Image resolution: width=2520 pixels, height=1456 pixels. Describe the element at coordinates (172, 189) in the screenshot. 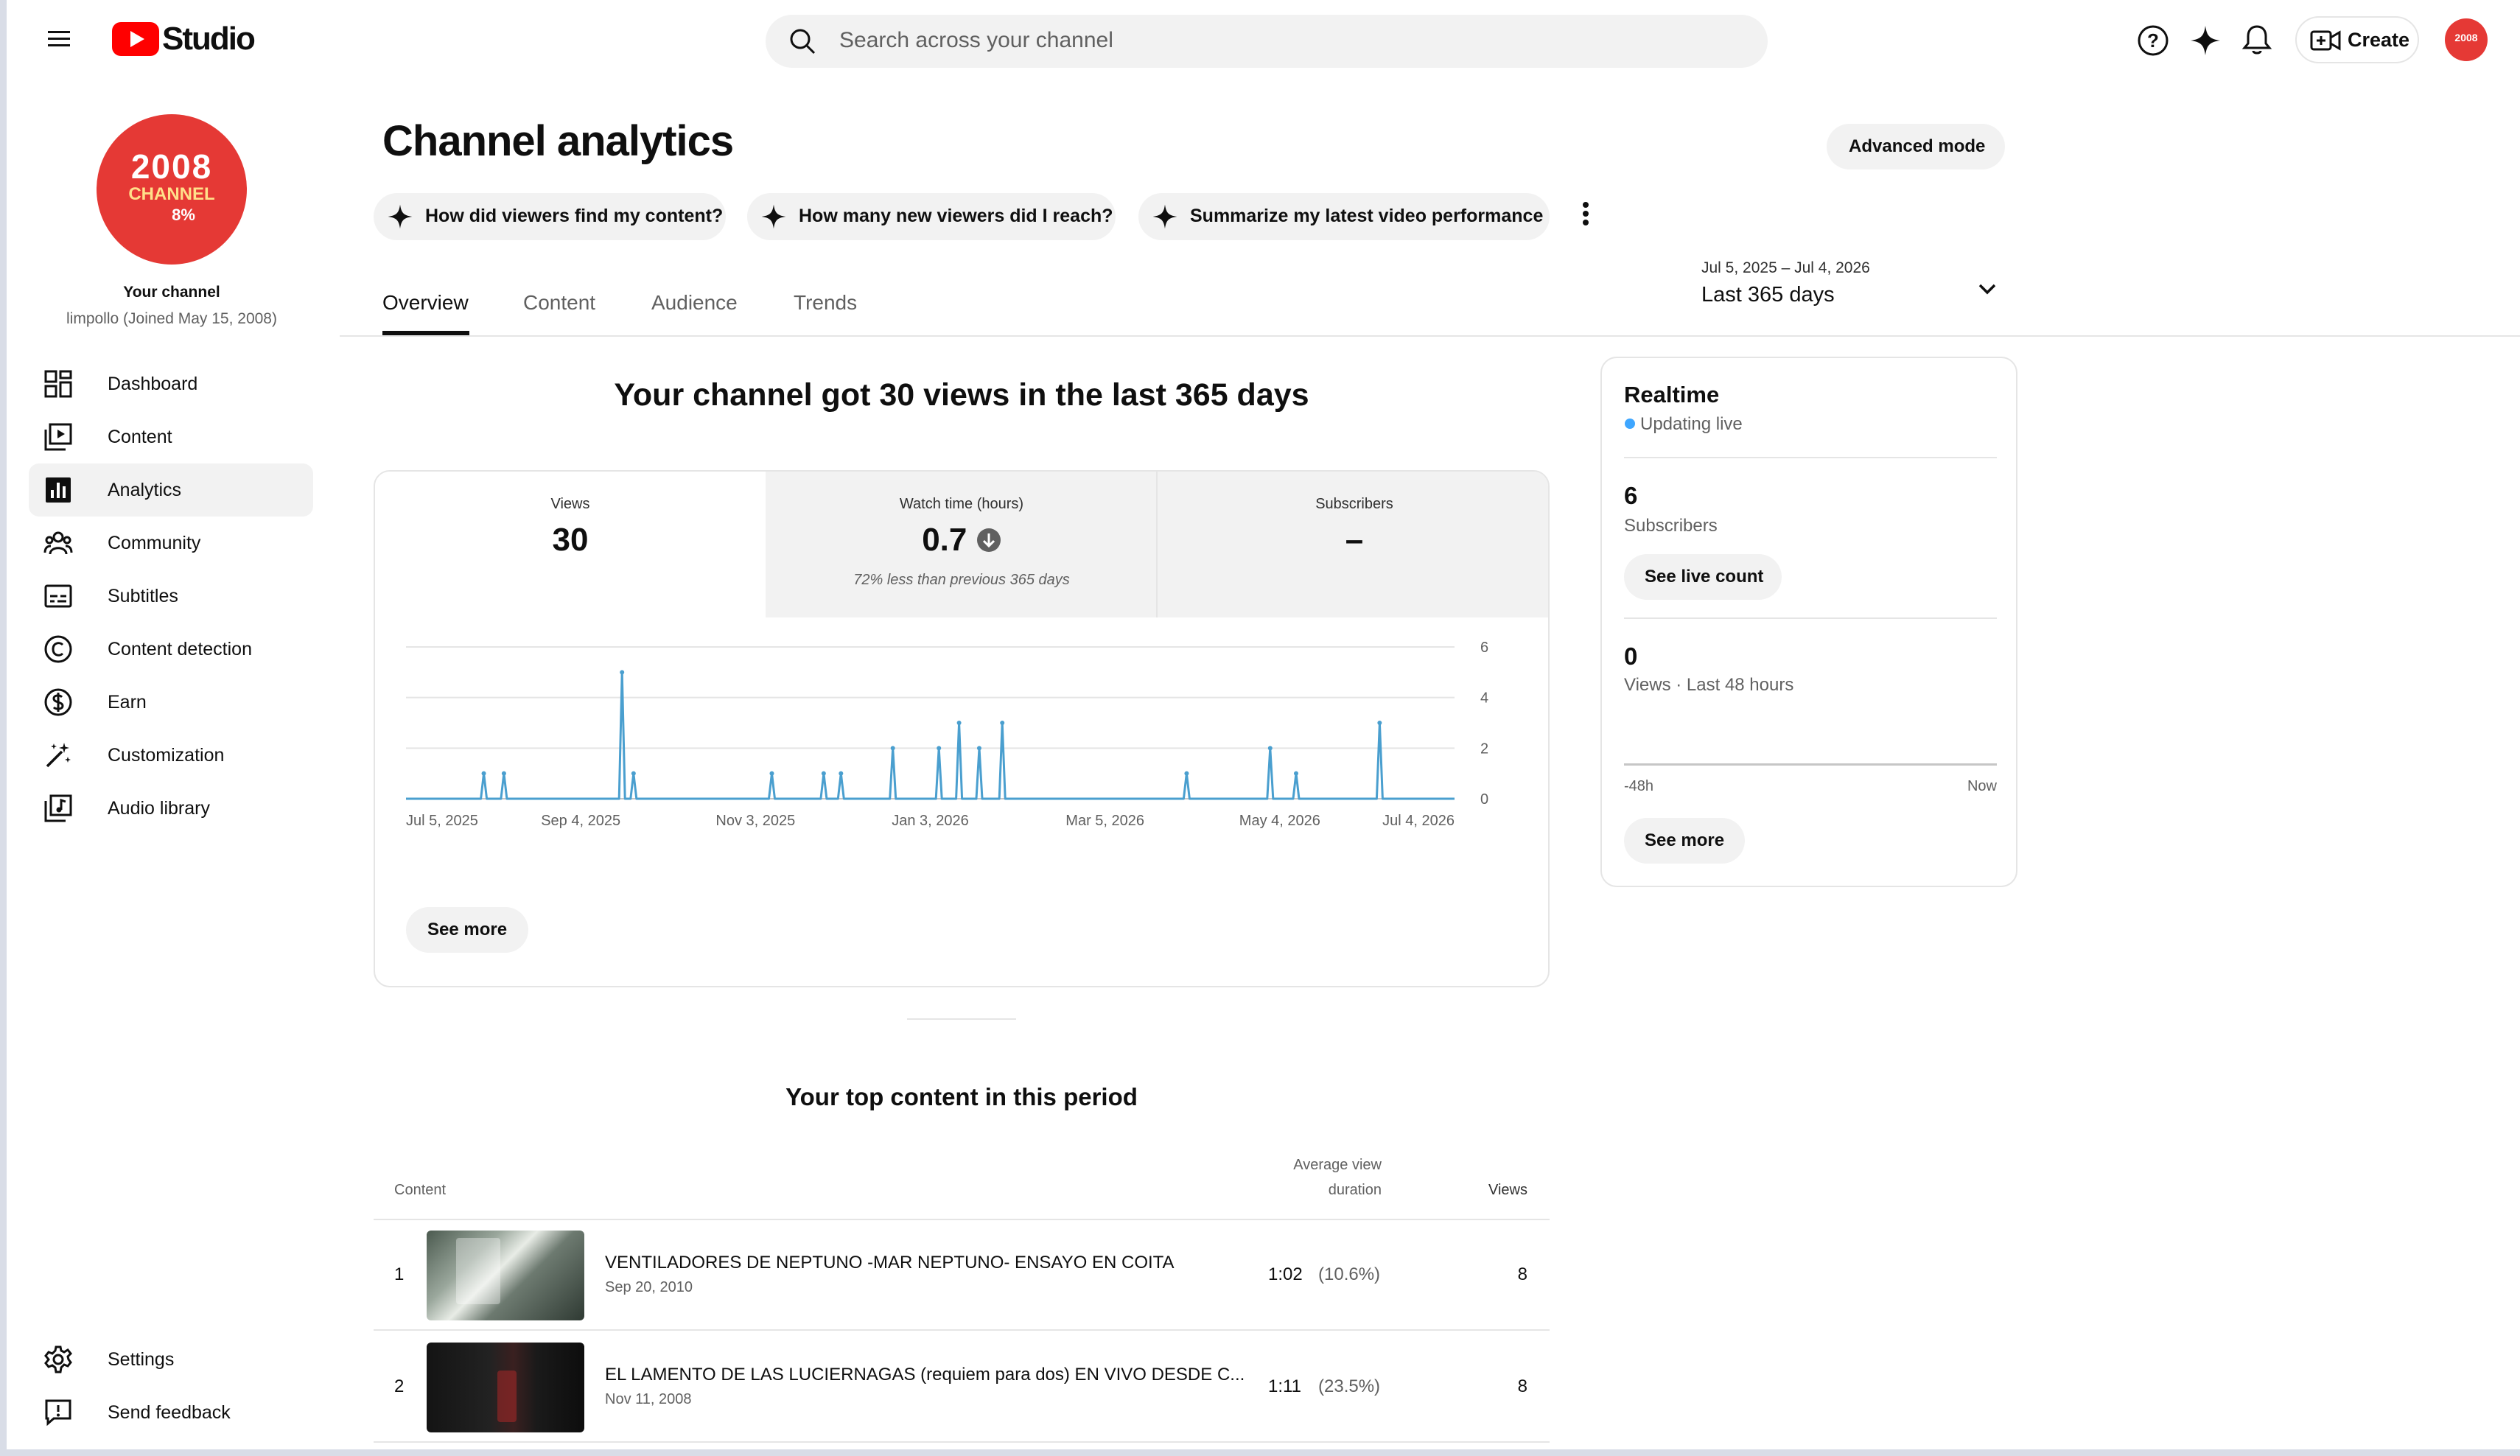

I see `channel-avatar: 2008 CHANNEL 8%` at that location.